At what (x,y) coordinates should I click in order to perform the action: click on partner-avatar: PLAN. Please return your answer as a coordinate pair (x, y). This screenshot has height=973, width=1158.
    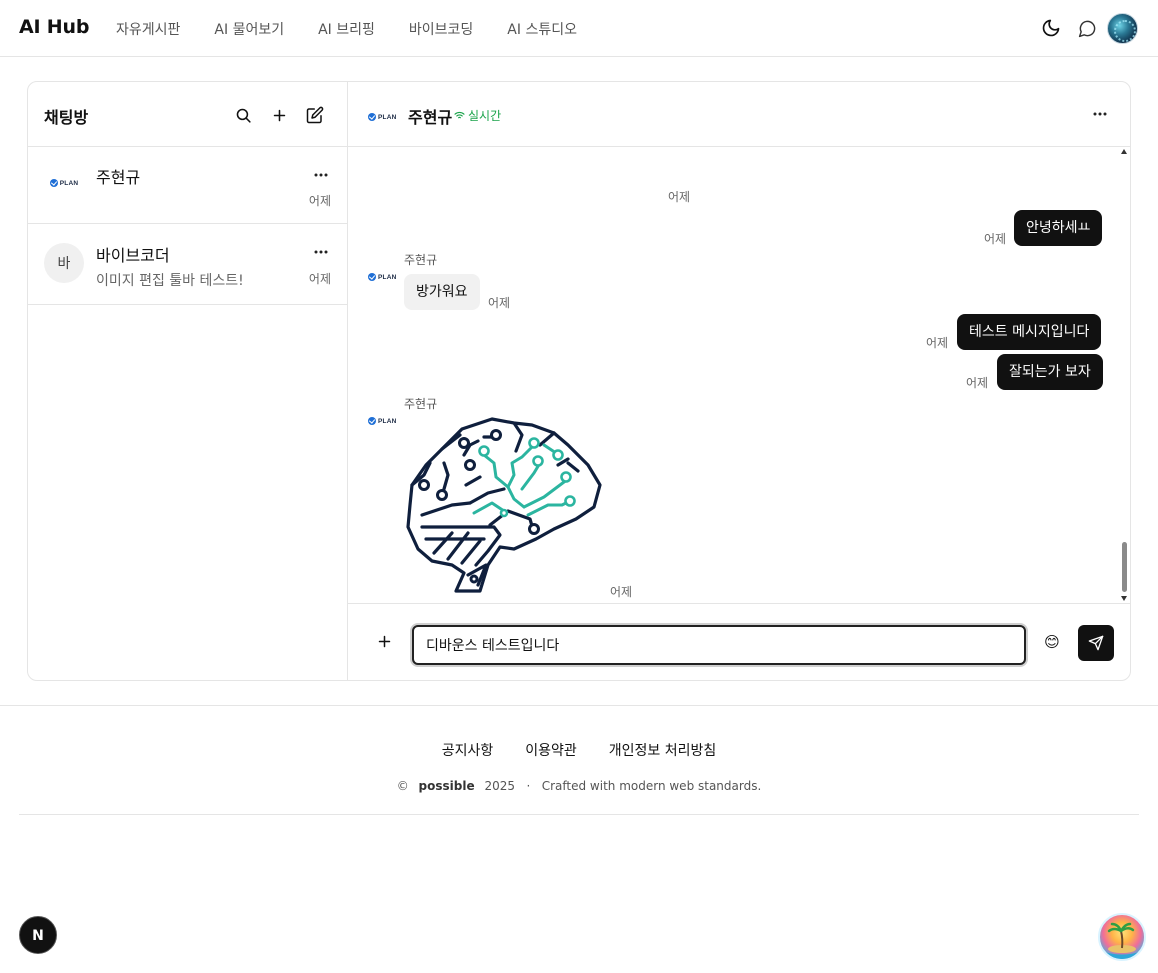
    Looking at the image, I should click on (382, 115).